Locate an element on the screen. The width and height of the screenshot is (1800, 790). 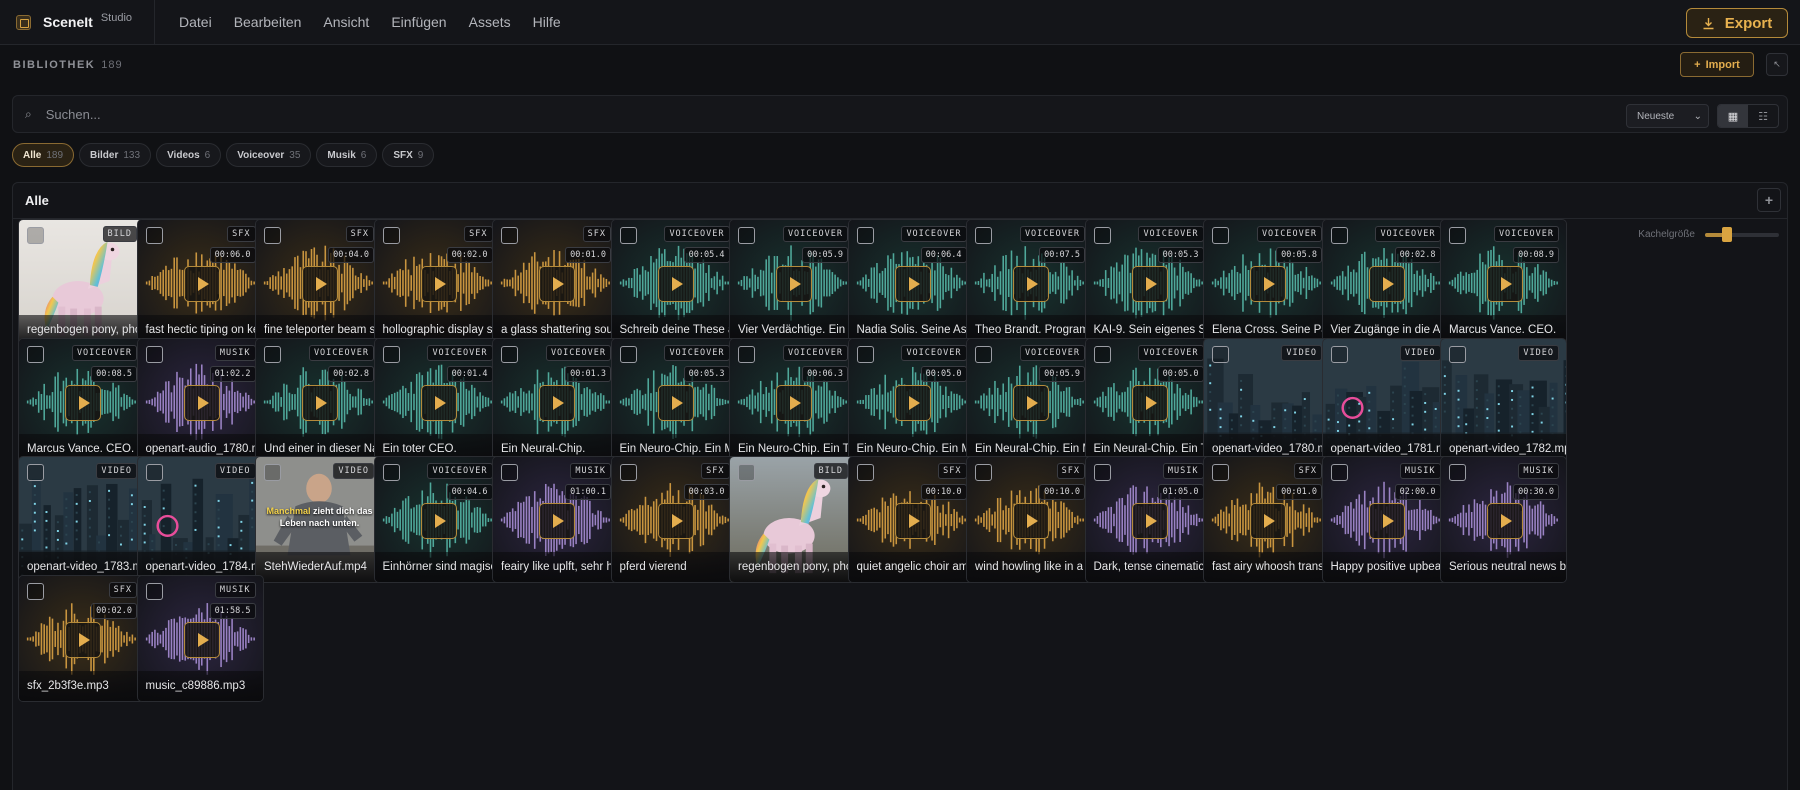
asset-tile: VIDEO openart-video_1784.mp4 is located at coordinates (200, 519).